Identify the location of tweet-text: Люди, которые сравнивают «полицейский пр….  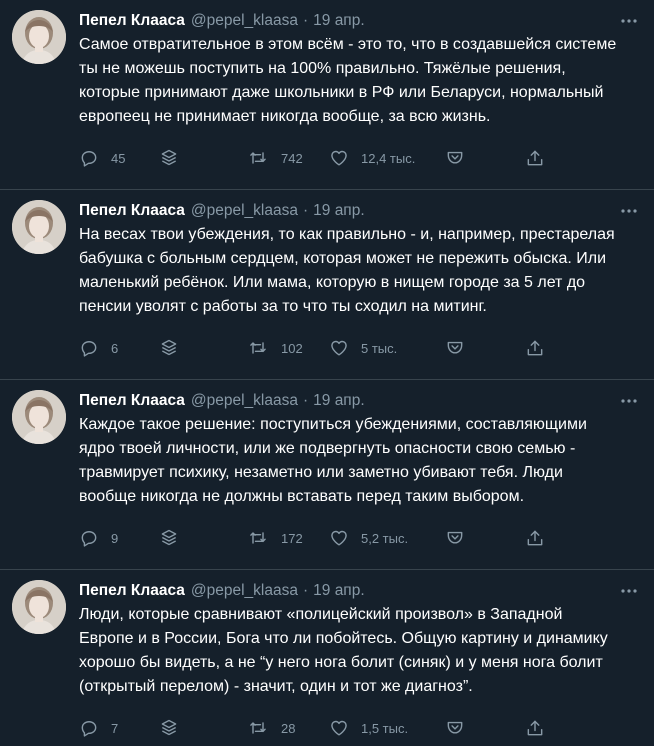
(343, 650).